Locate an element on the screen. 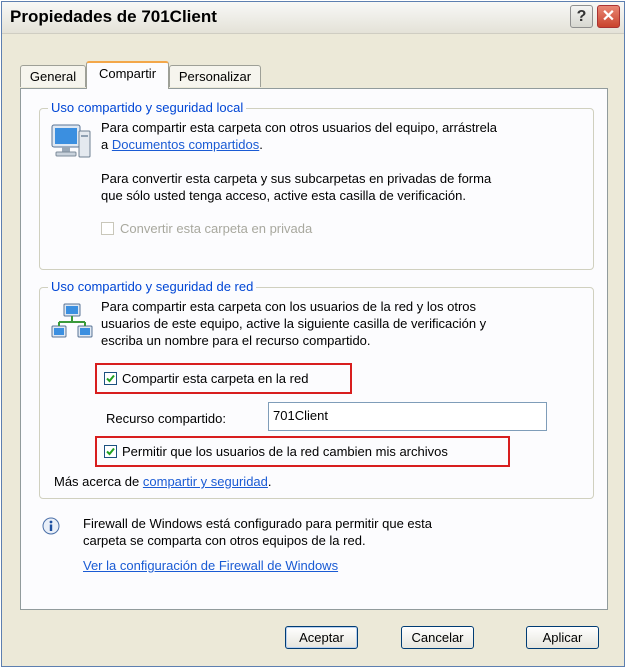 This screenshot has width=627, height=669. window-title: Propiedades de 701Client is located at coordinates (113, 16).